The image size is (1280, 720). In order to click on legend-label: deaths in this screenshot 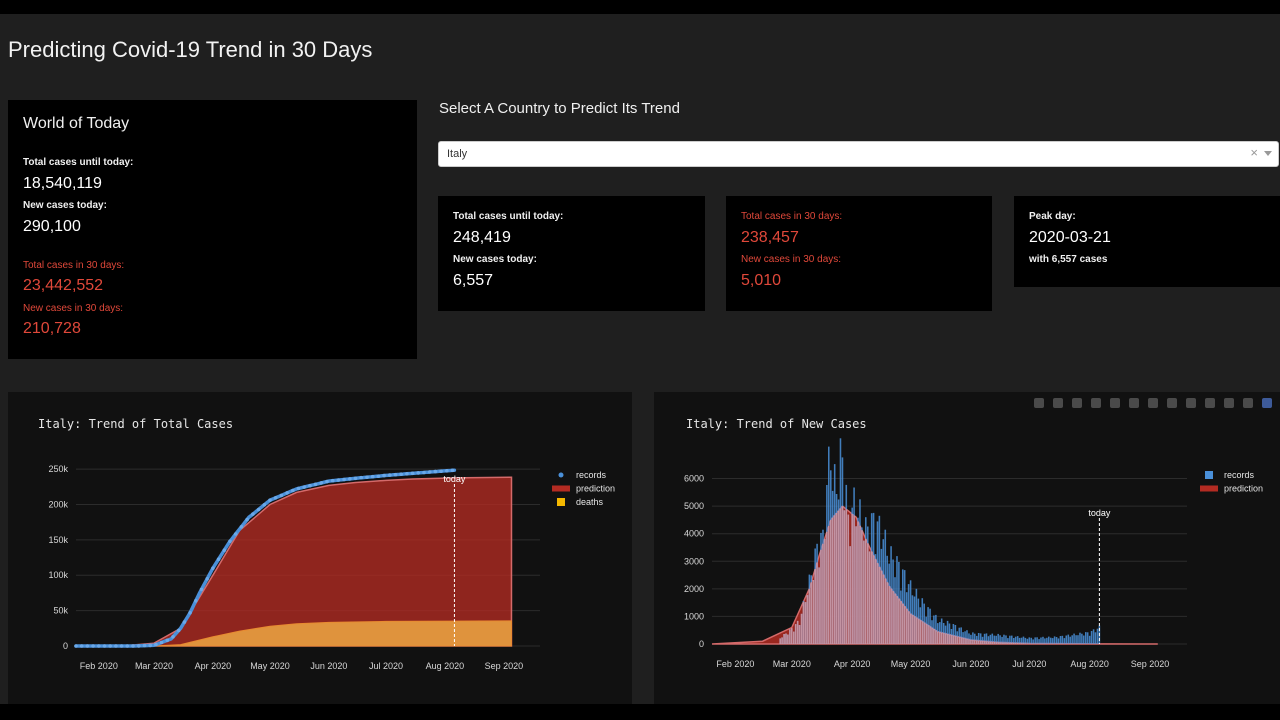, I will do `click(590, 502)`.